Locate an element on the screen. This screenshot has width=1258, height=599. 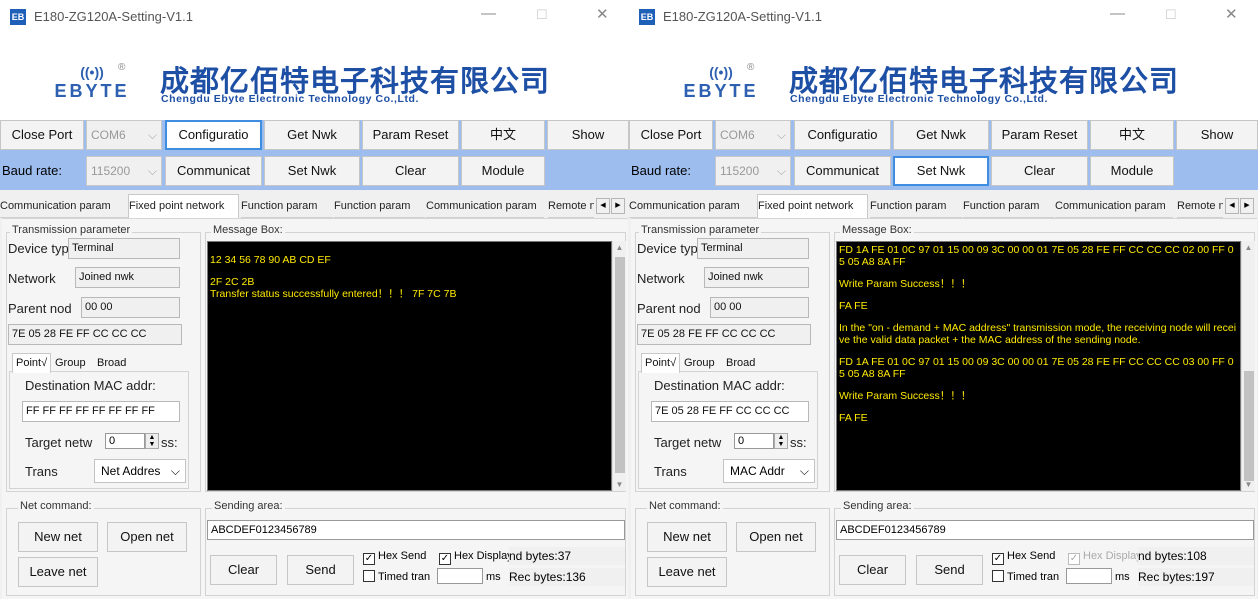
destination-mac-input: 7E 05 28 FE FF CC CC CC is located at coordinates (730, 411).